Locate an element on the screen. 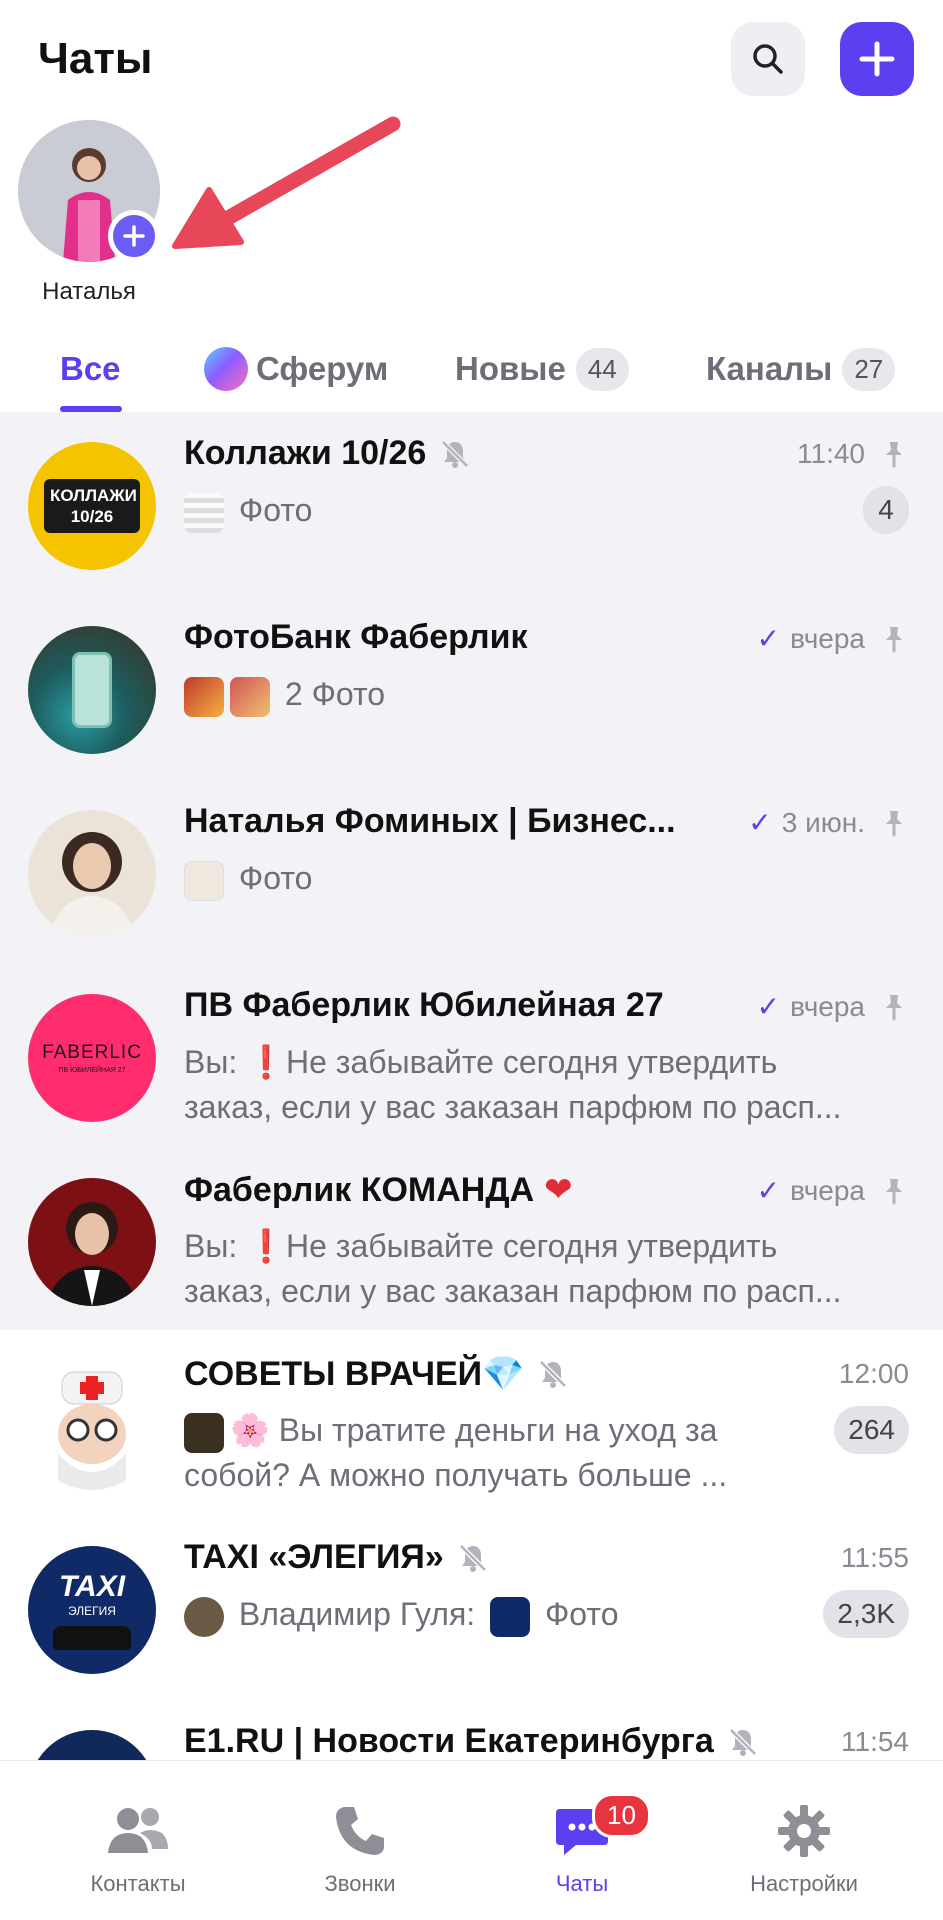  header: Чаты is located at coordinates (471, 65).